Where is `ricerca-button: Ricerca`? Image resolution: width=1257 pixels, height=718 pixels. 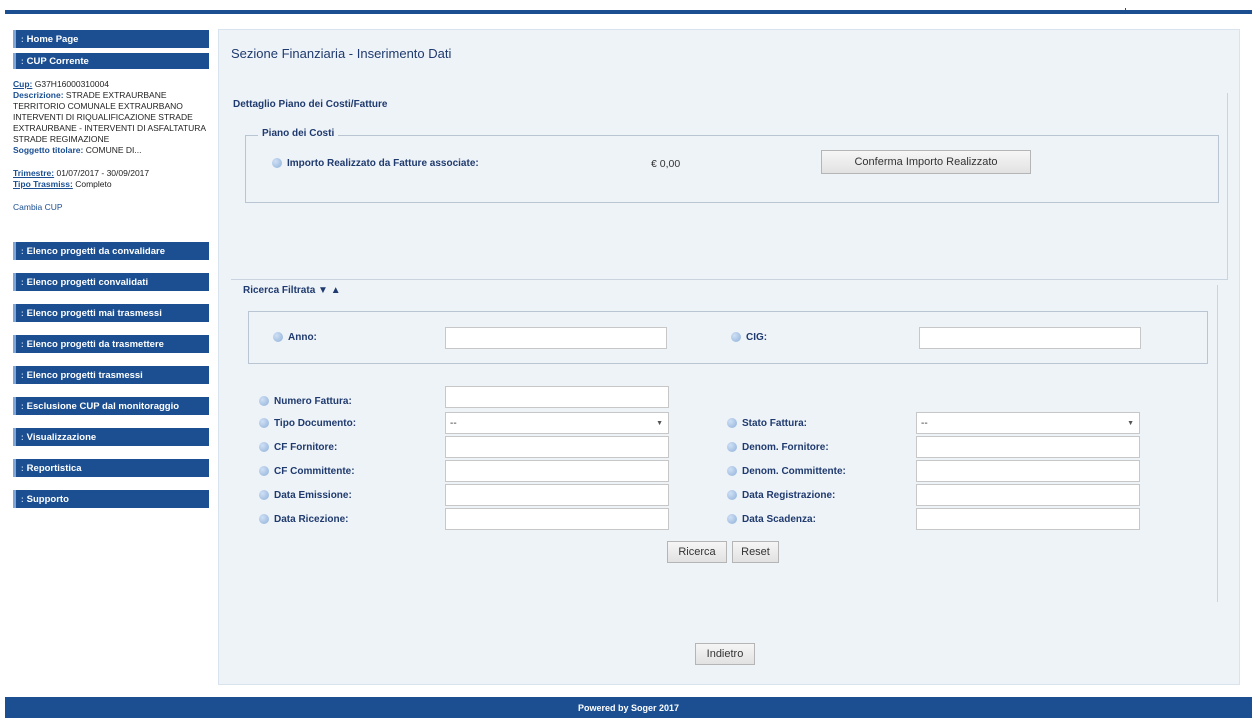 ricerca-button: Ricerca is located at coordinates (697, 552).